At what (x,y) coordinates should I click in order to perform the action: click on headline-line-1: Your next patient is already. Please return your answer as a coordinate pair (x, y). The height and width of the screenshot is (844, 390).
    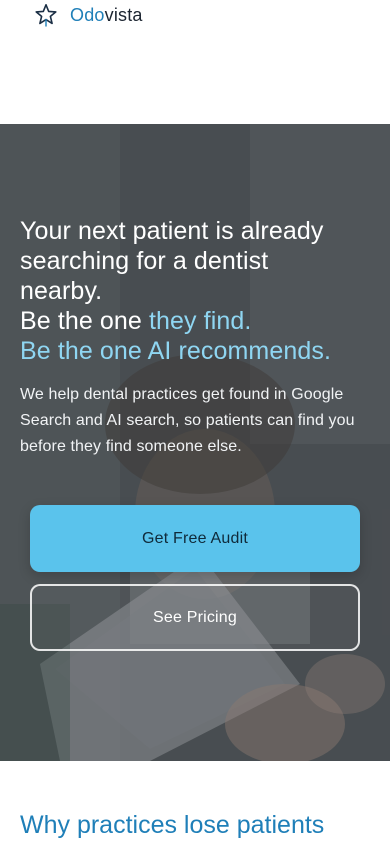
    Looking at the image, I should click on (172, 231).